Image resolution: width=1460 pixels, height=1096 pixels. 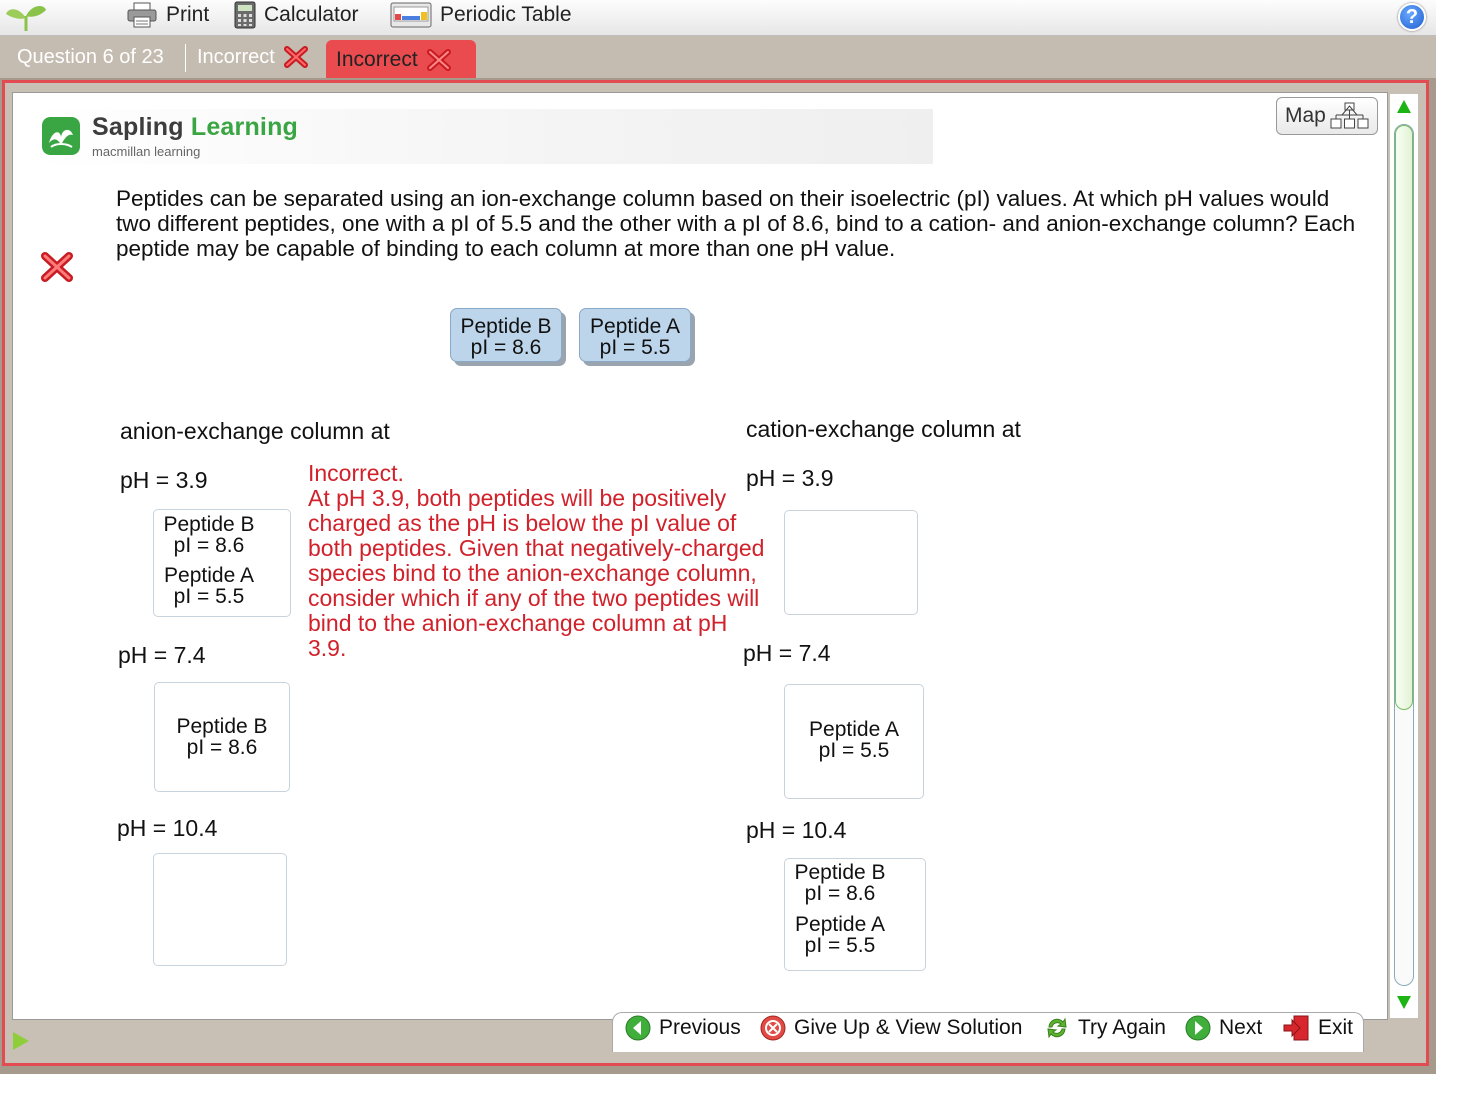 I want to click on feedback-title: Incorrect., so click(x=356, y=473).